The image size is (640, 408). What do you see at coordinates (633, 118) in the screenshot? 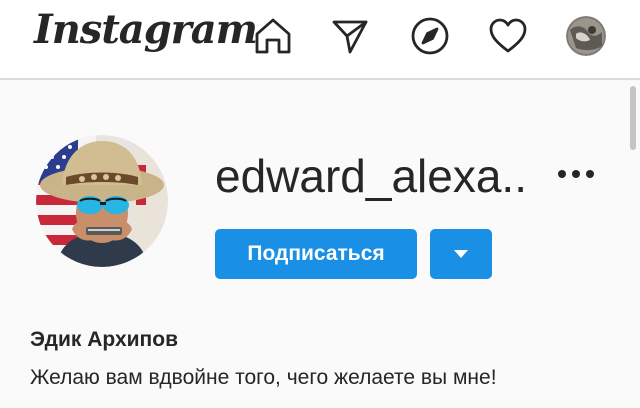
I see `scrollbar-thumb` at bounding box center [633, 118].